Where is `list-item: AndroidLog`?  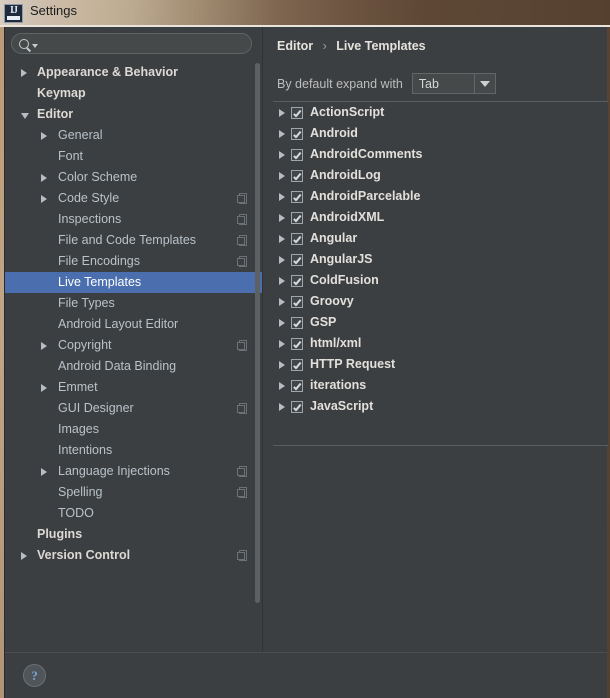
list-item: AndroidLog is located at coordinates (440, 175).